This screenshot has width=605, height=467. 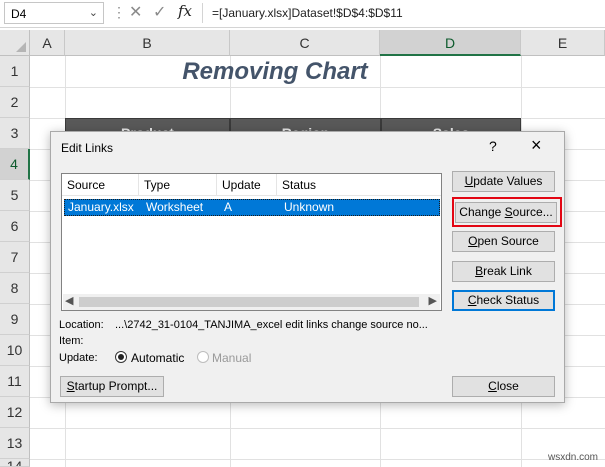 I want to click on select-all-corner, so click(x=15, y=43).